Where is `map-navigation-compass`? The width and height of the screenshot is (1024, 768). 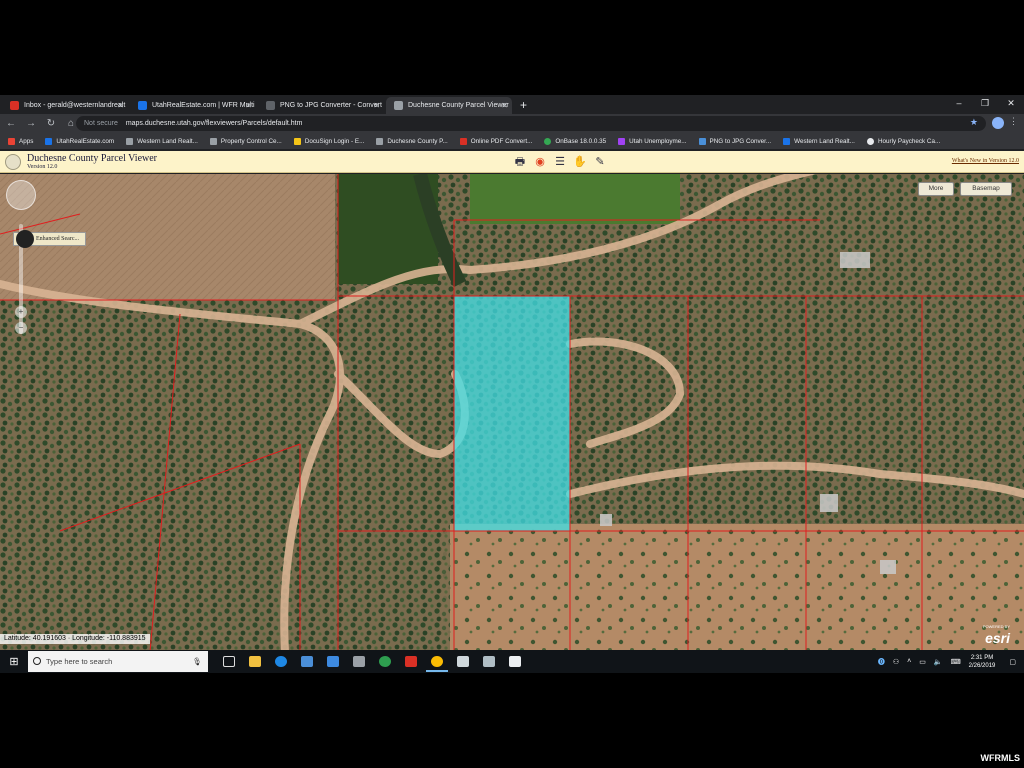
map-navigation-compass is located at coordinates (21, 195).